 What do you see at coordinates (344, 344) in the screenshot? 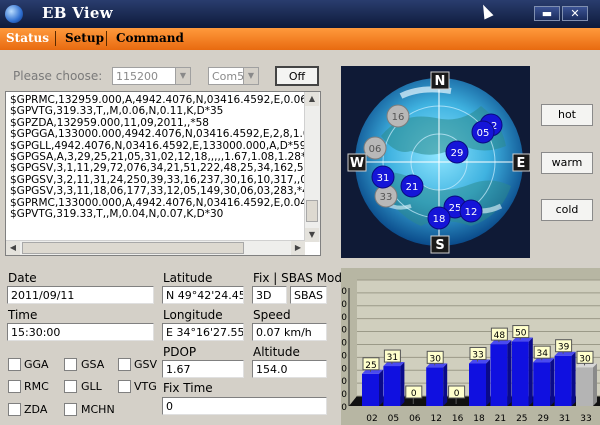
I see `y-tick-label: 50` at bounding box center [344, 344].